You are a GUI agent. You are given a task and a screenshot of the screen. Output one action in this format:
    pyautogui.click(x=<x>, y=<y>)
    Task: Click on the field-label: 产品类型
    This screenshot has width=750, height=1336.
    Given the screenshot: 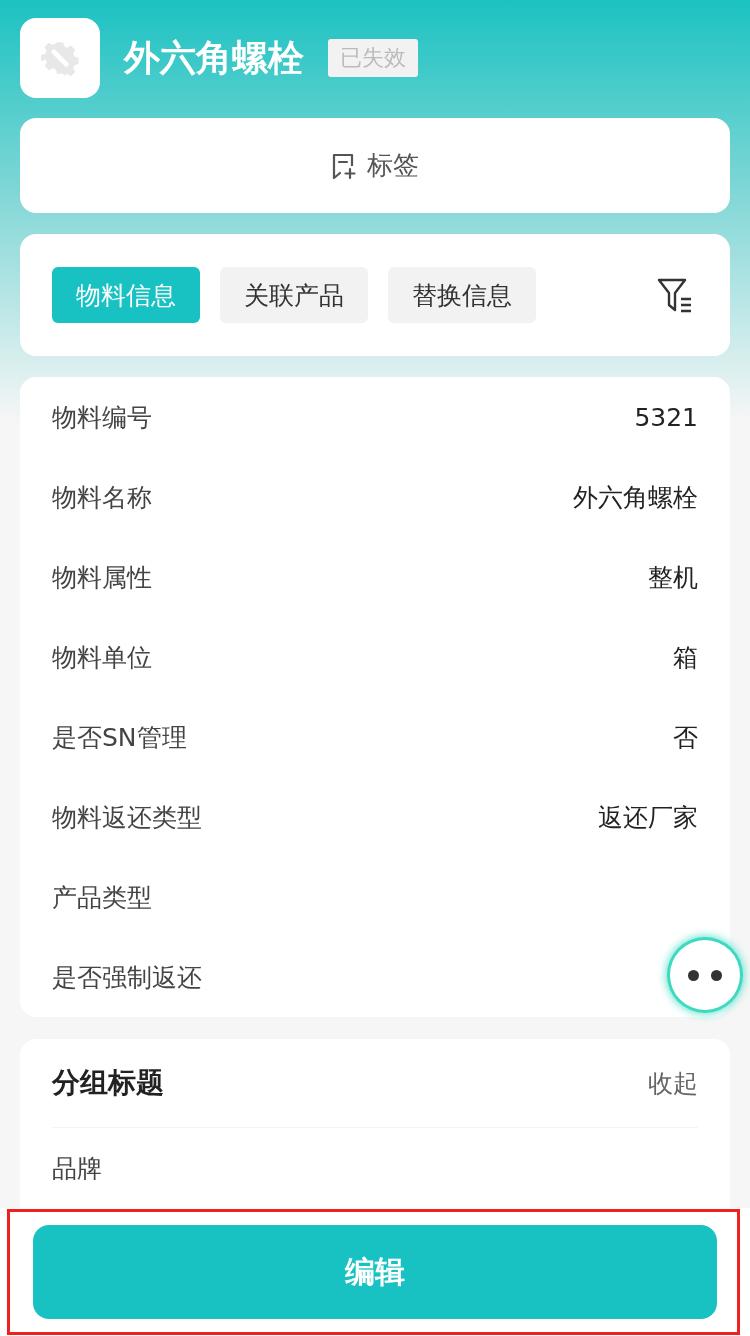 What is the action you would take?
    pyautogui.click(x=102, y=897)
    